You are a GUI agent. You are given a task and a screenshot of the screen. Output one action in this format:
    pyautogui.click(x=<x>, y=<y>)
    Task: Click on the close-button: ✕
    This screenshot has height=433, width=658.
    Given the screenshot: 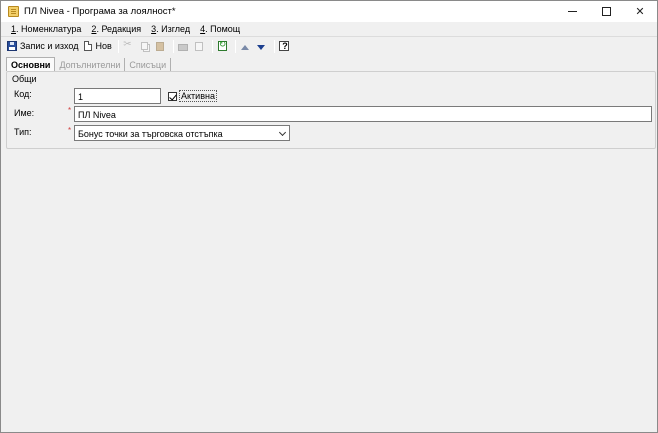 What is the action you would take?
    pyautogui.click(x=640, y=11)
    